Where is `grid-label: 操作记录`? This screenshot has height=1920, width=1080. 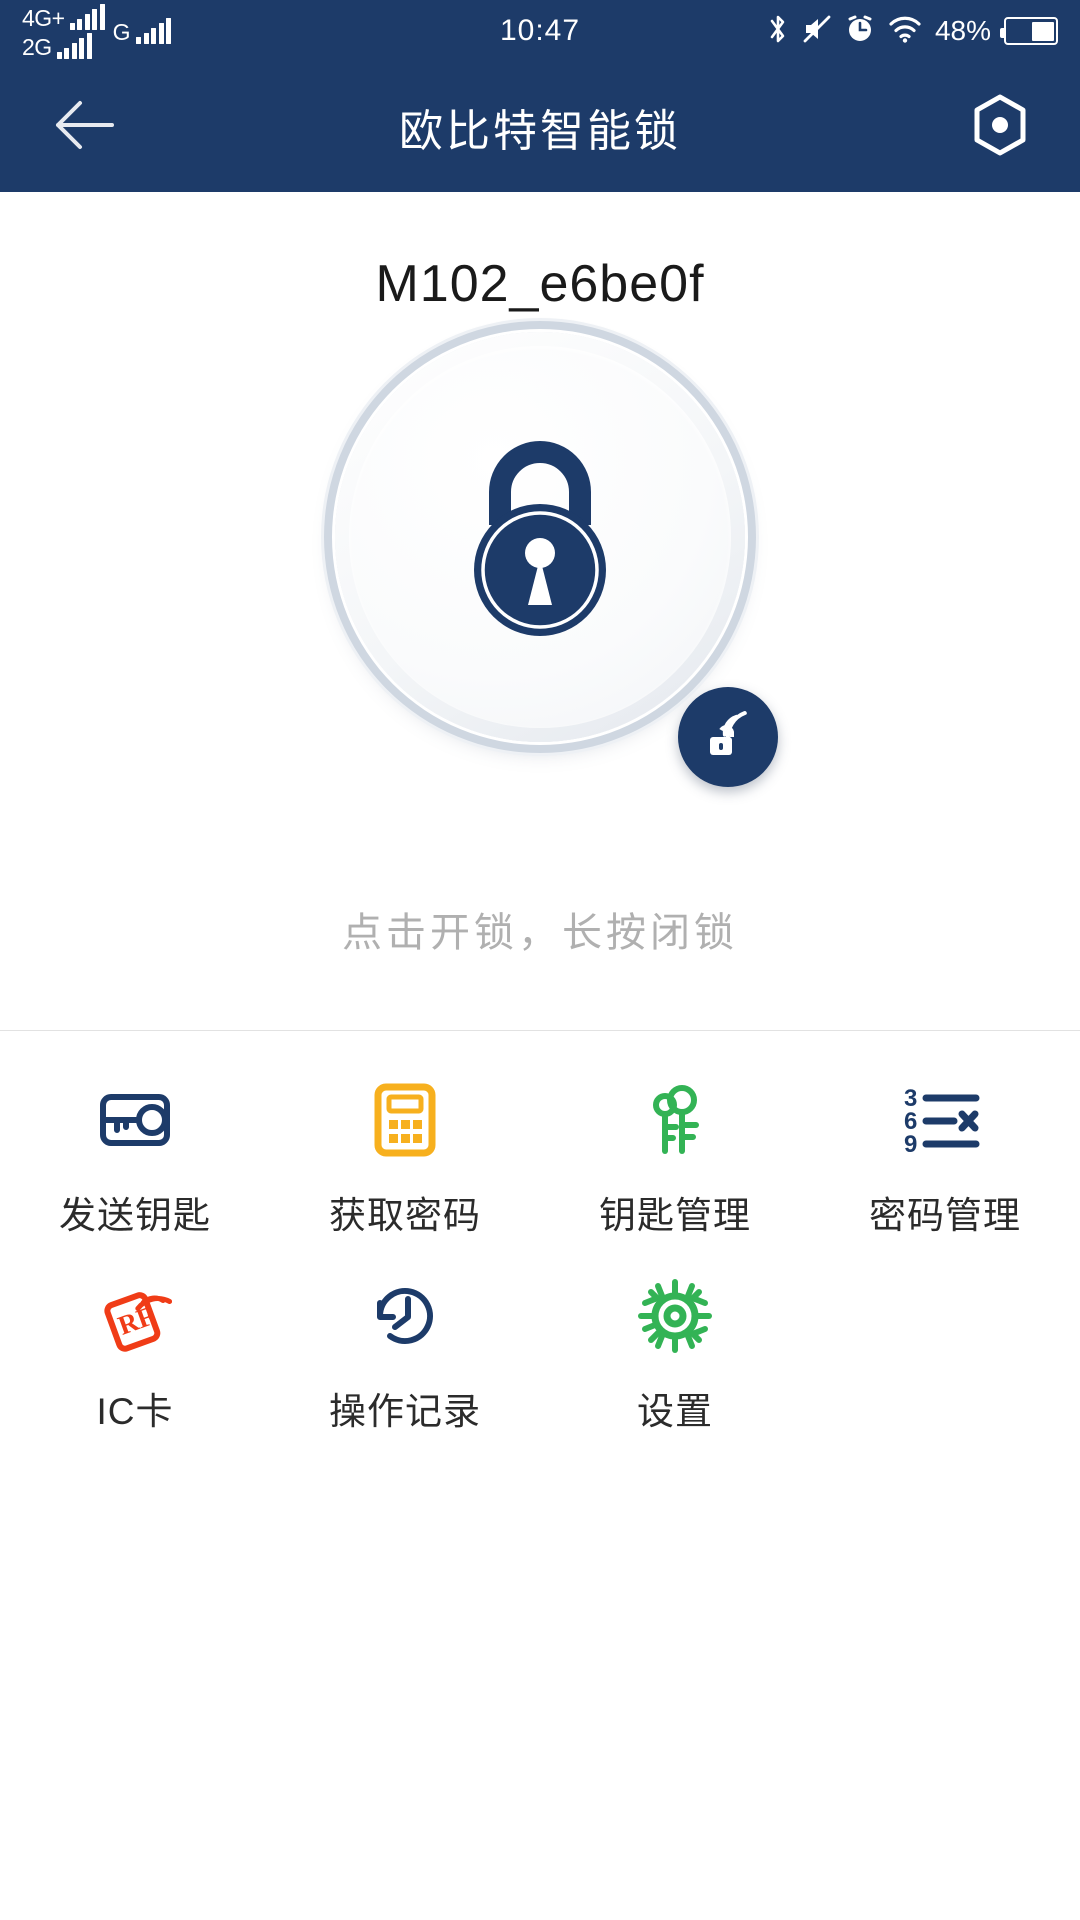
grid-label: 操作记录 is located at coordinates (405, 1411).